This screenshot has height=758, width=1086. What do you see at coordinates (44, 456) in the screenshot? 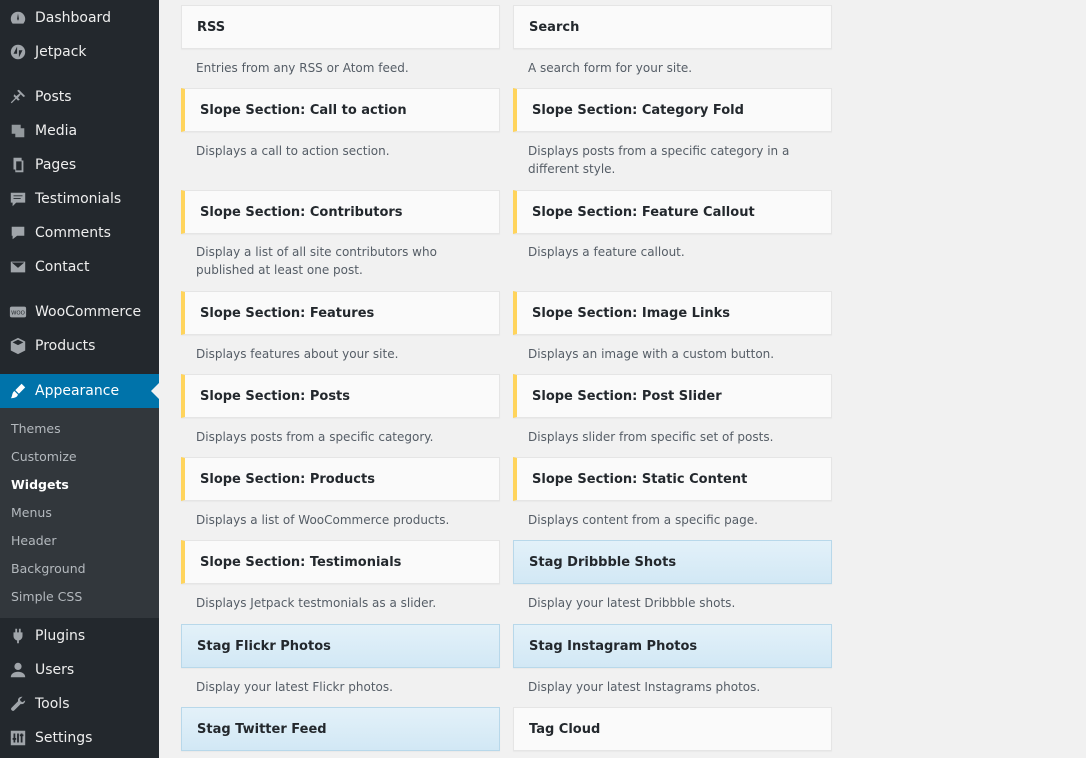
I see `submenu-customize: Customize` at bounding box center [44, 456].